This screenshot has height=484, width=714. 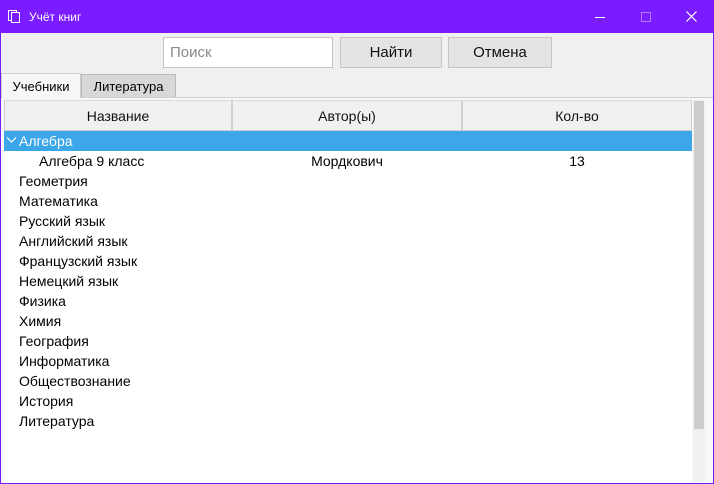 What do you see at coordinates (57, 421) in the screenshot?
I see `cell-name: Литература` at bounding box center [57, 421].